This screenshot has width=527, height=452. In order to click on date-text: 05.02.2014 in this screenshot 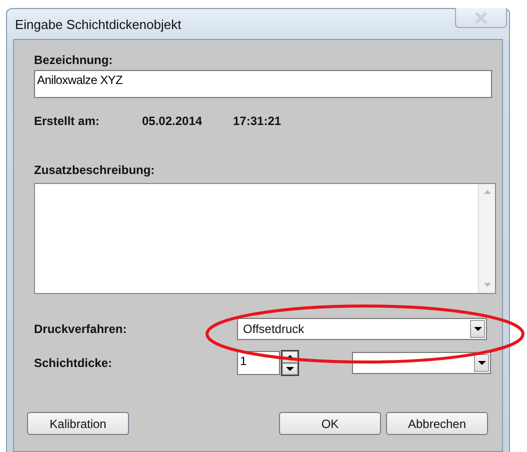, I will do `click(173, 121)`.